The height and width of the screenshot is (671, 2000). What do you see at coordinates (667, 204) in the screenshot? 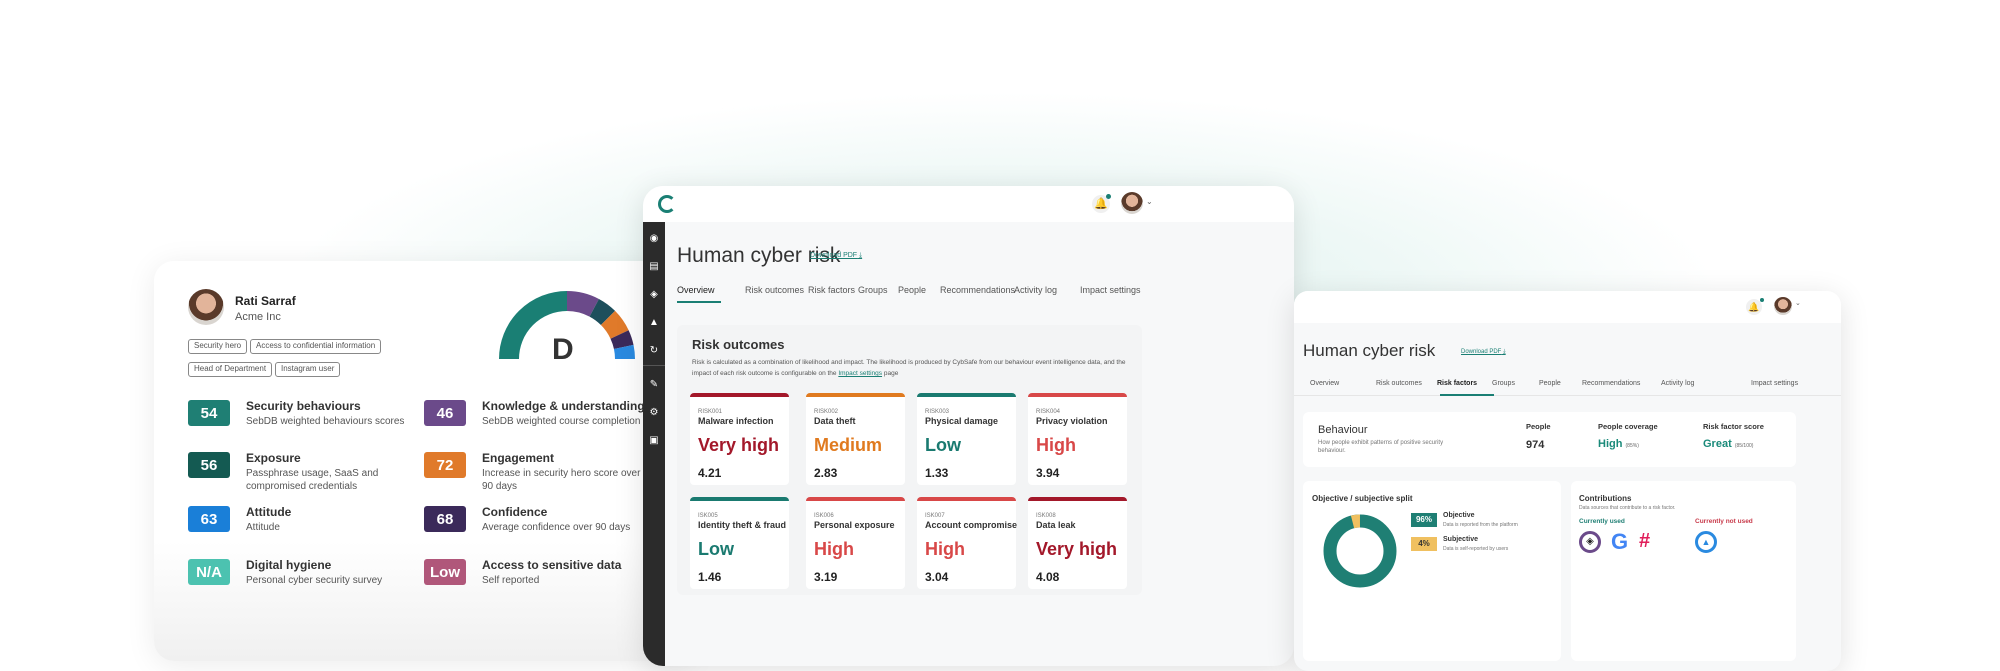
I see `logo-icon` at bounding box center [667, 204].